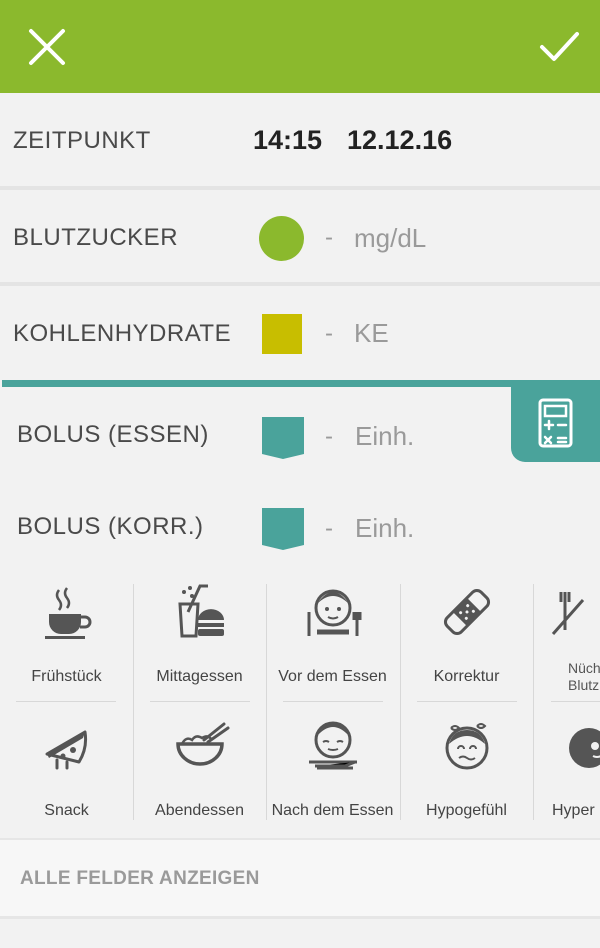 This screenshot has height=948, width=600. What do you see at coordinates (329, 529) in the screenshot?
I see `bolus-correction-value: -` at bounding box center [329, 529].